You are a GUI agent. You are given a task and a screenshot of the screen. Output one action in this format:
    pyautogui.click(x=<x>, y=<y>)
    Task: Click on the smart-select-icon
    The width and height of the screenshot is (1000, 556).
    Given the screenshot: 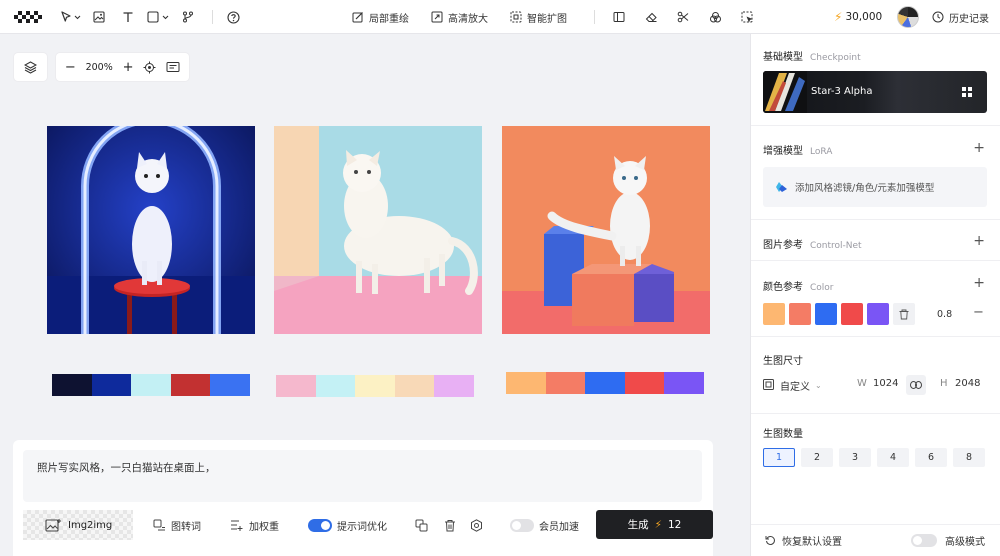 What is the action you would take?
    pyautogui.click(x=746, y=16)
    